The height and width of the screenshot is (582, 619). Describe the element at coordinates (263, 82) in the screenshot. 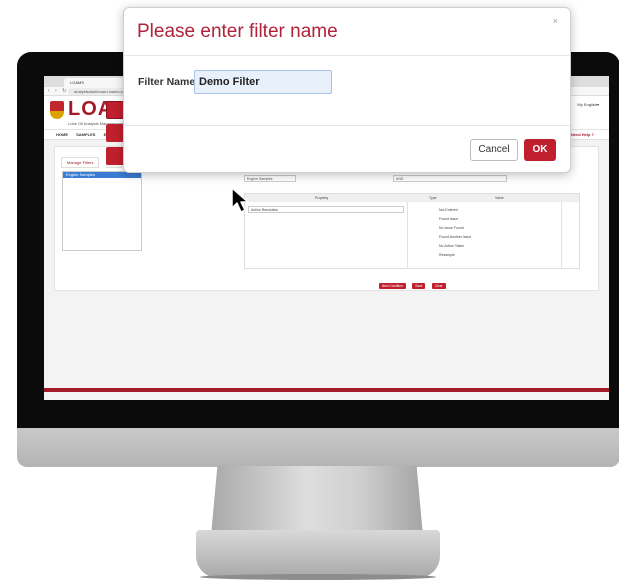

I see `filter-name-input` at that location.